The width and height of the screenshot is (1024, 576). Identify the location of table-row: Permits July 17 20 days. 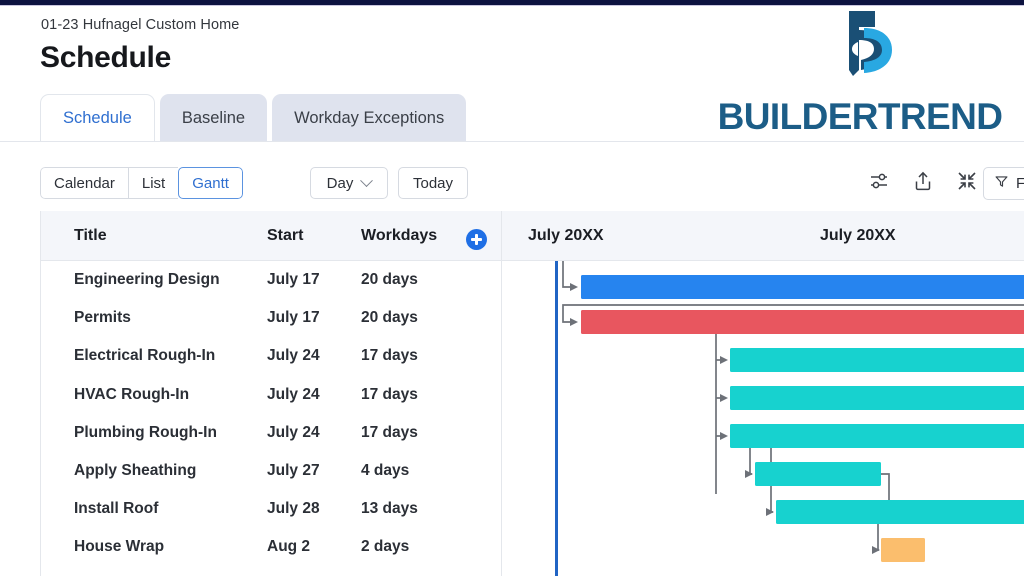
(271, 318).